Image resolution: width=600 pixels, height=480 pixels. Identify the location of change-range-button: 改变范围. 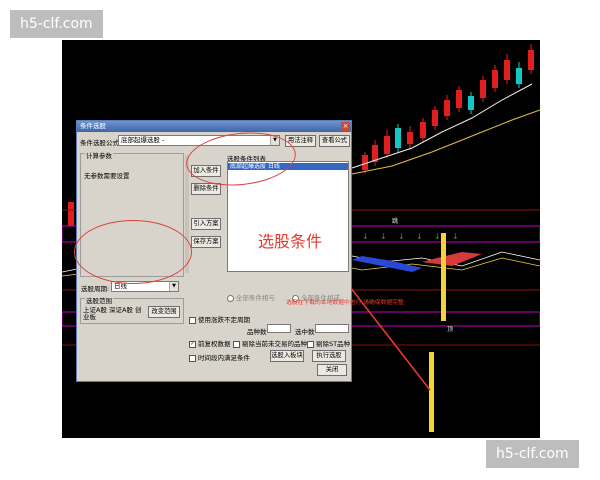
(164, 312).